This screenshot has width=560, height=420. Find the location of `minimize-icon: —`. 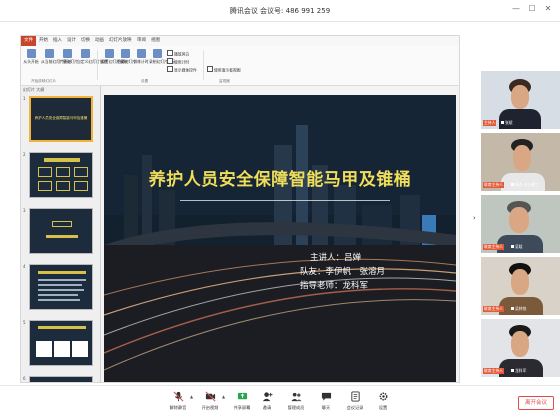

minimize-icon: — is located at coordinates (516, 8).